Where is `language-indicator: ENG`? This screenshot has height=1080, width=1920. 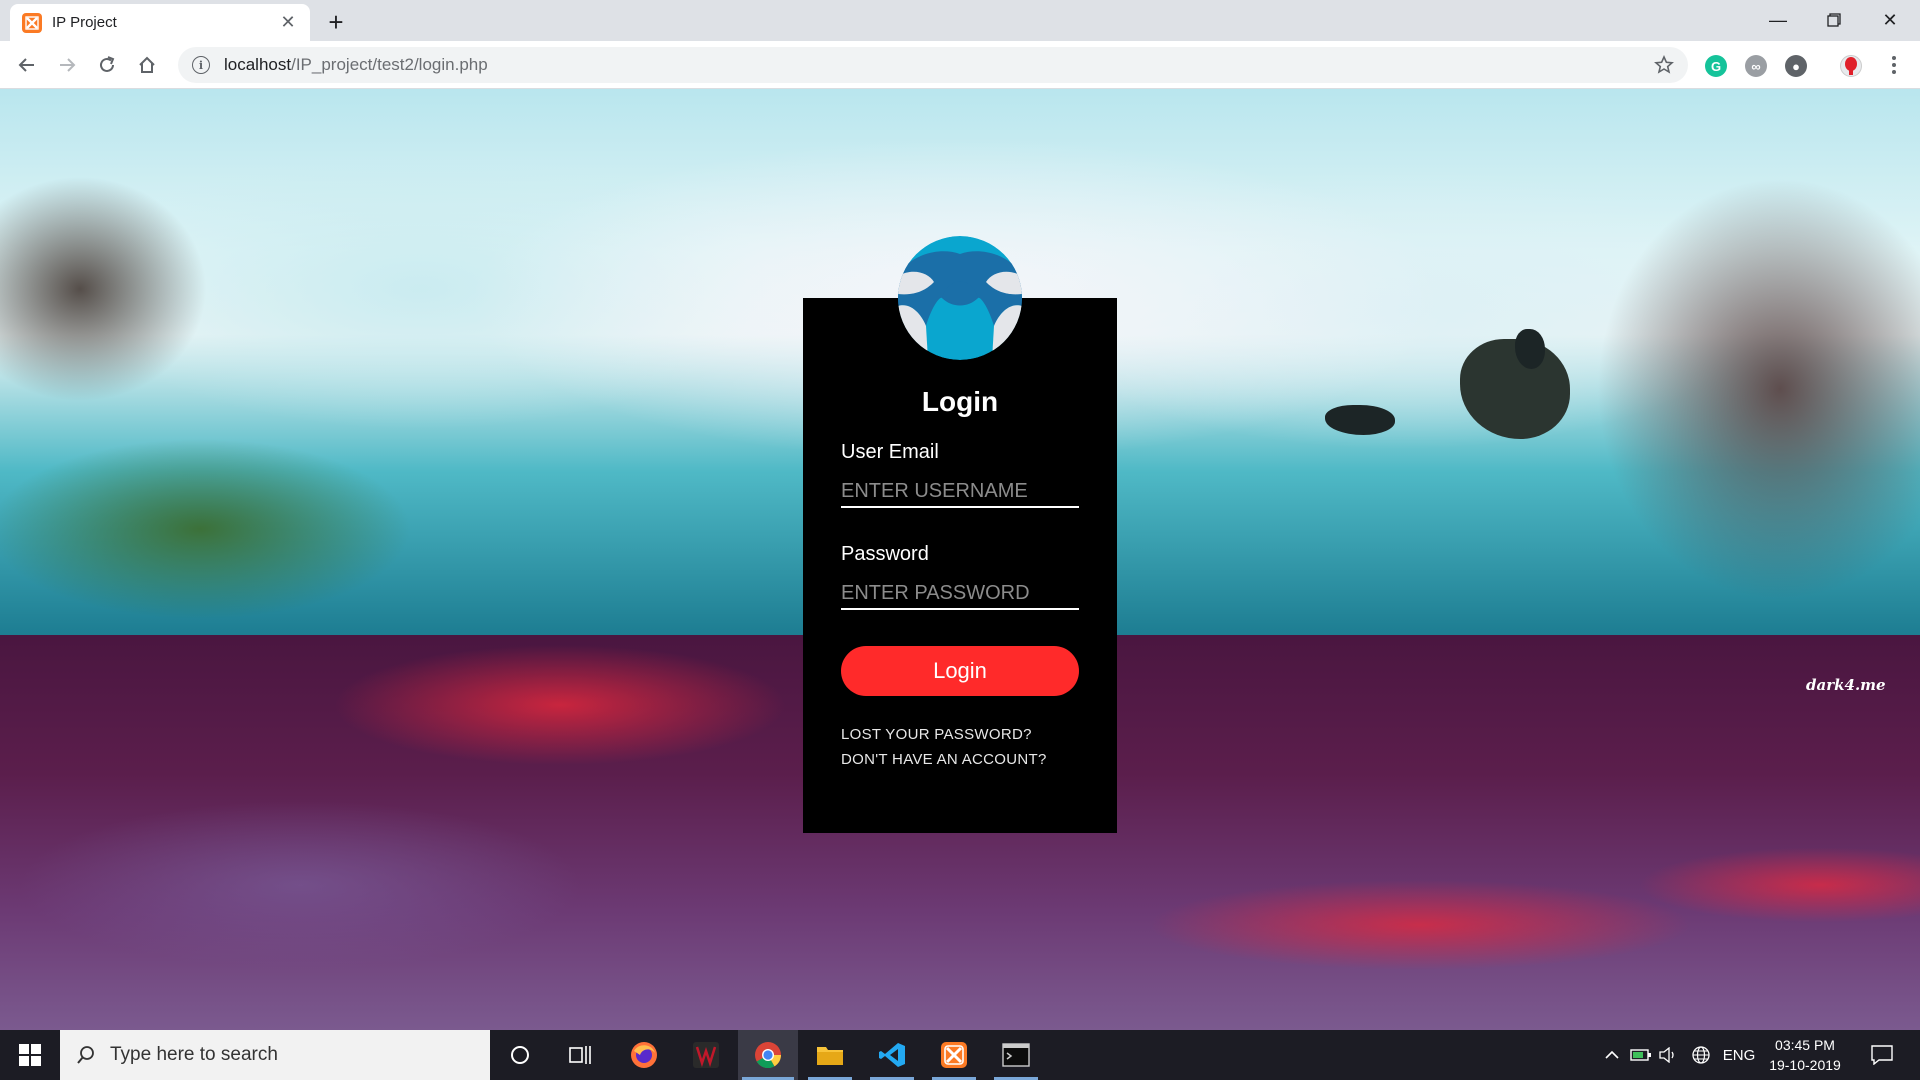
language-indicator: ENG is located at coordinates (1739, 1055).